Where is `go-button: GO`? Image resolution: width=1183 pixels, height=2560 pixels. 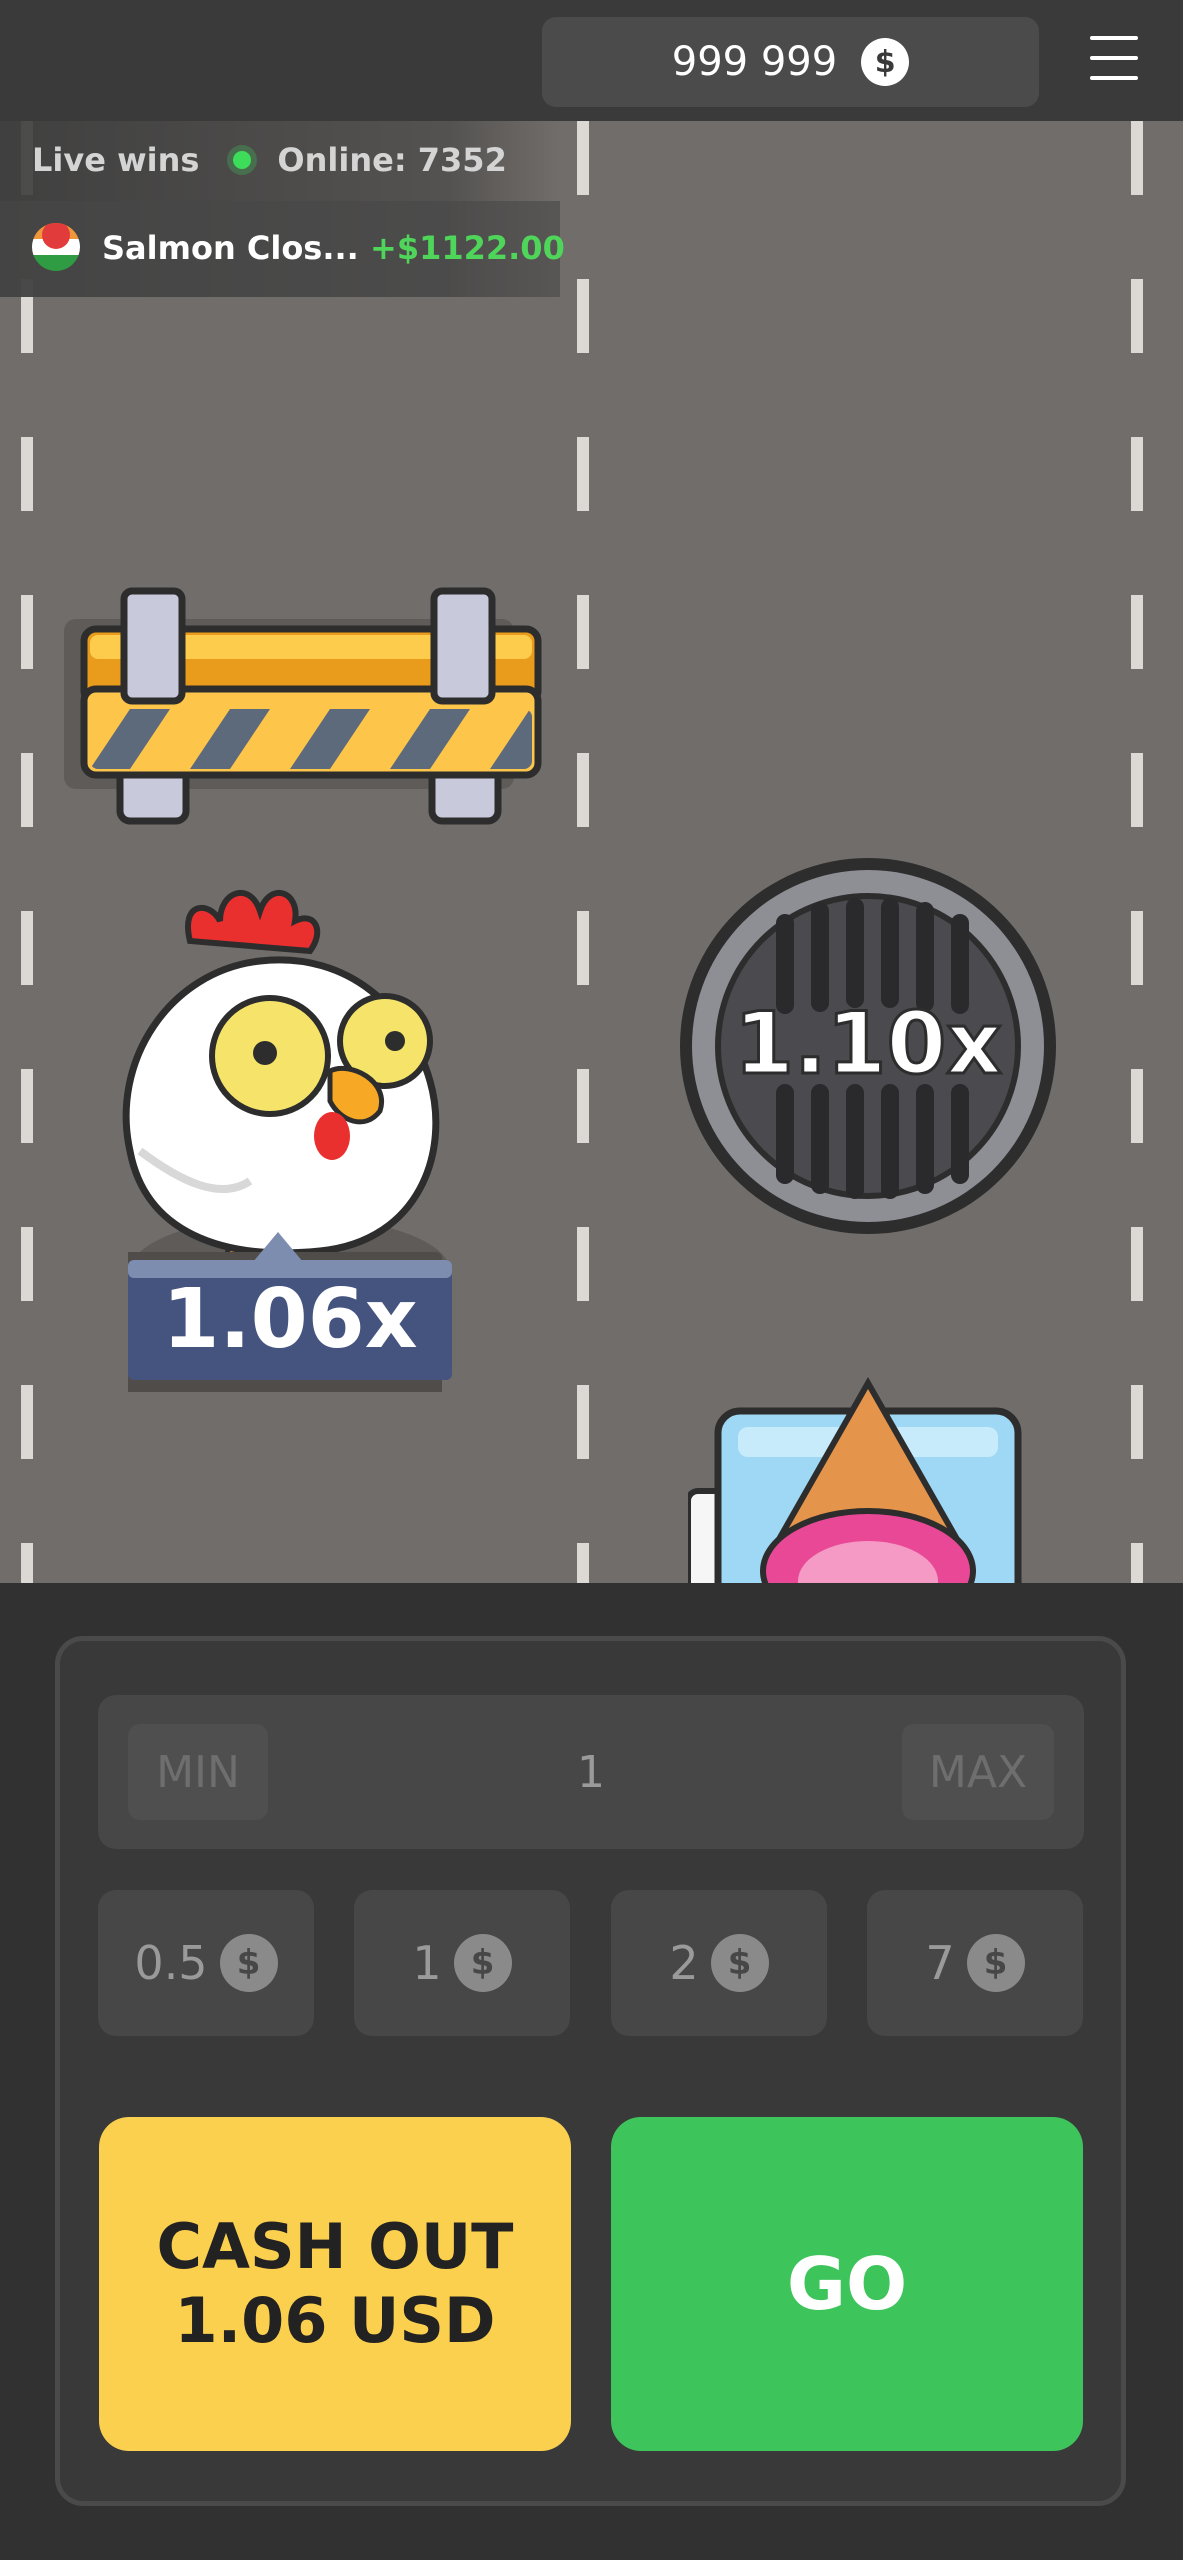
go-button: GO is located at coordinates (847, 2284).